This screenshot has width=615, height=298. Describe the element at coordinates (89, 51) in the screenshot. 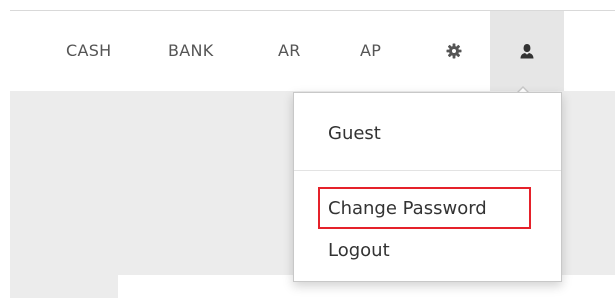

I see `nav-item-cash: CASH` at that location.